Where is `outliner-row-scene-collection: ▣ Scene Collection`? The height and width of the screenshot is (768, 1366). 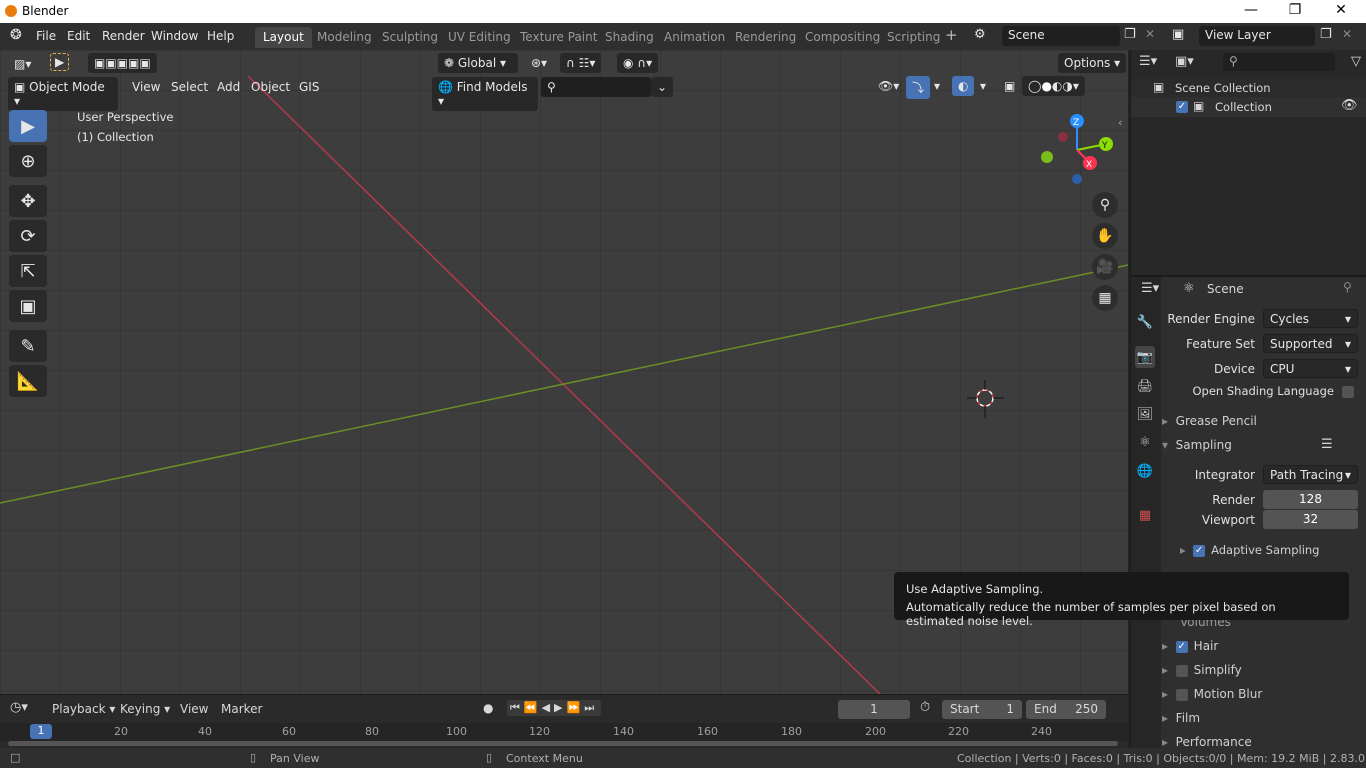
outliner-row-scene-collection: ▣ Scene Collection is located at coordinates (1248, 88).